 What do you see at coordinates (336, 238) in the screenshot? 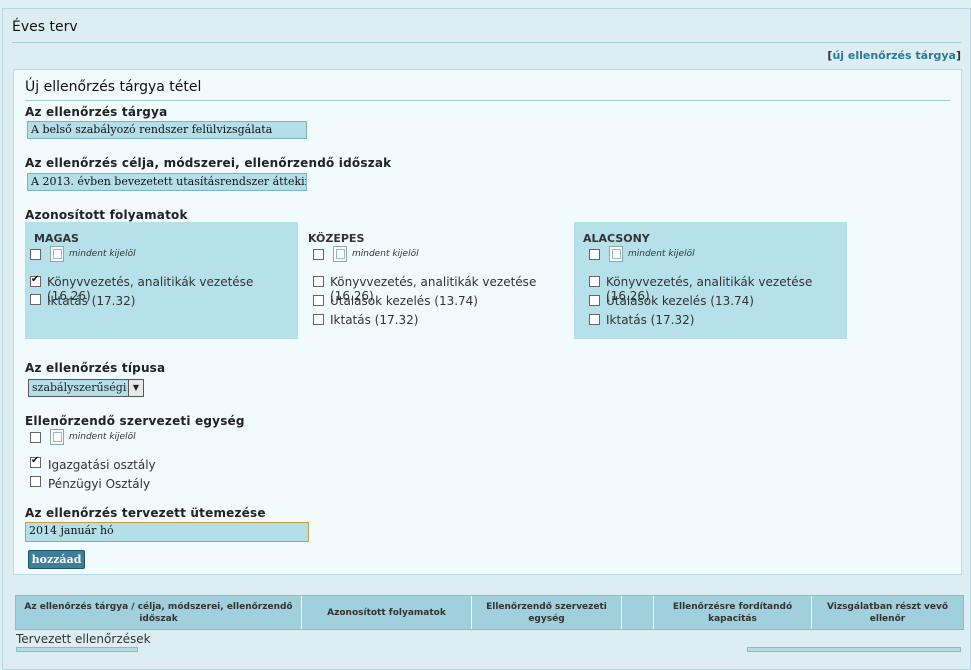
I see `group-heading-medium: KÖZEPES` at bounding box center [336, 238].